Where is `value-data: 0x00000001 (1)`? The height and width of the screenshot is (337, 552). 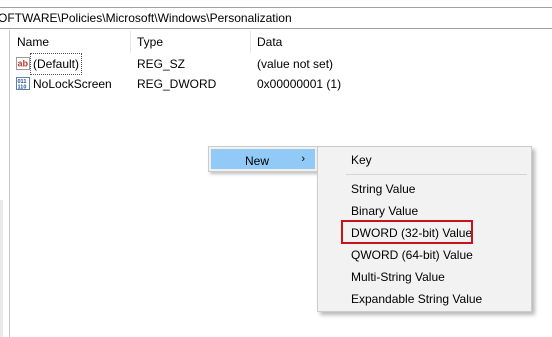
value-data: 0x00000001 (1) is located at coordinates (299, 84).